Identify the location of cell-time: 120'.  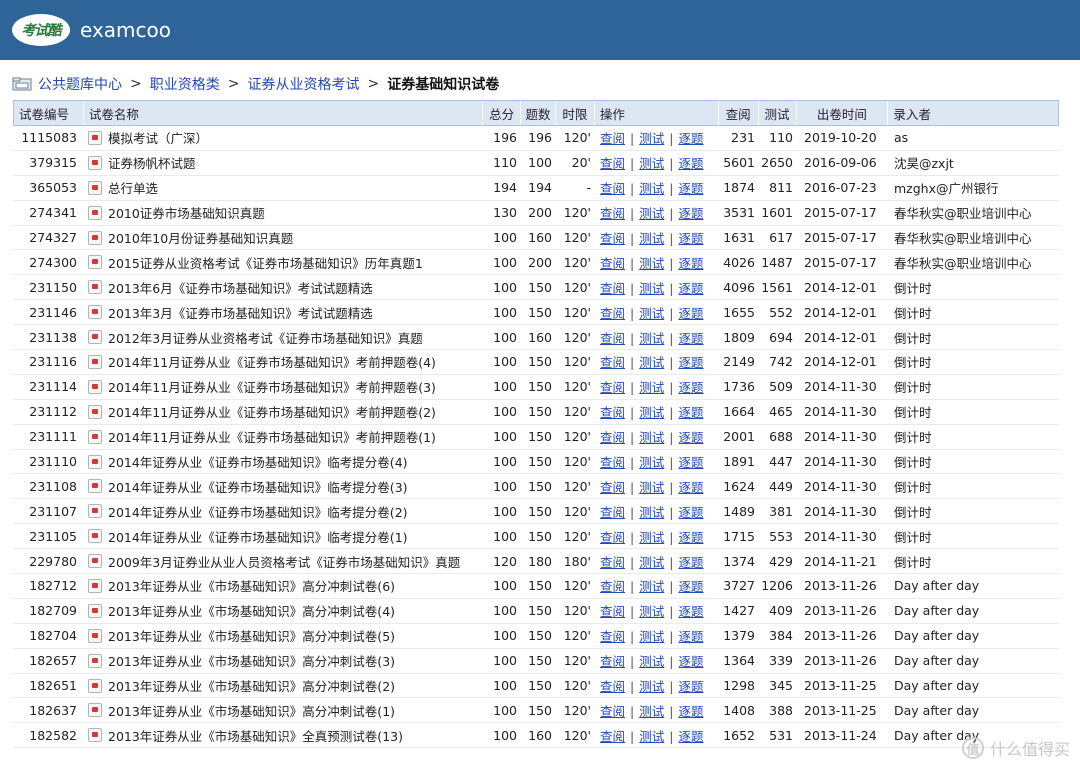
(577, 213).